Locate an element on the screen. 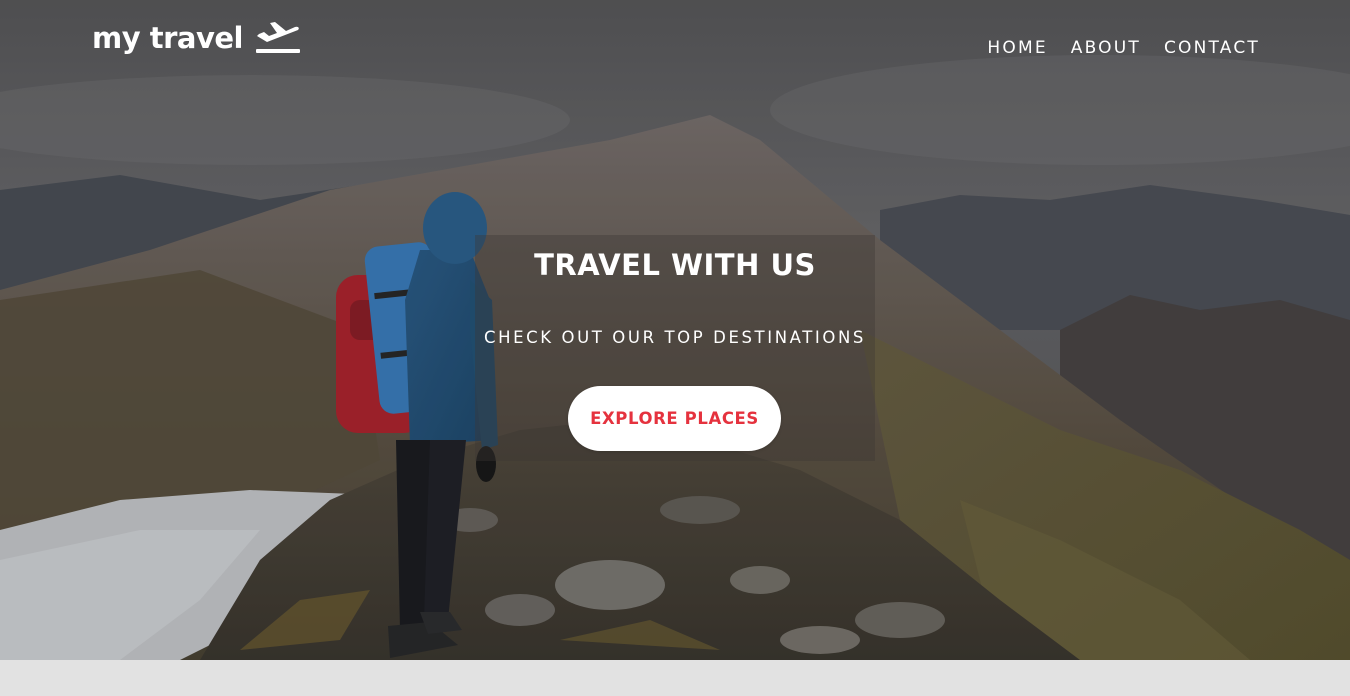 Image resolution: width=1350 pixels, height=696 pixels. nav-about: ABOUT is located at coordinates (1106, 48).